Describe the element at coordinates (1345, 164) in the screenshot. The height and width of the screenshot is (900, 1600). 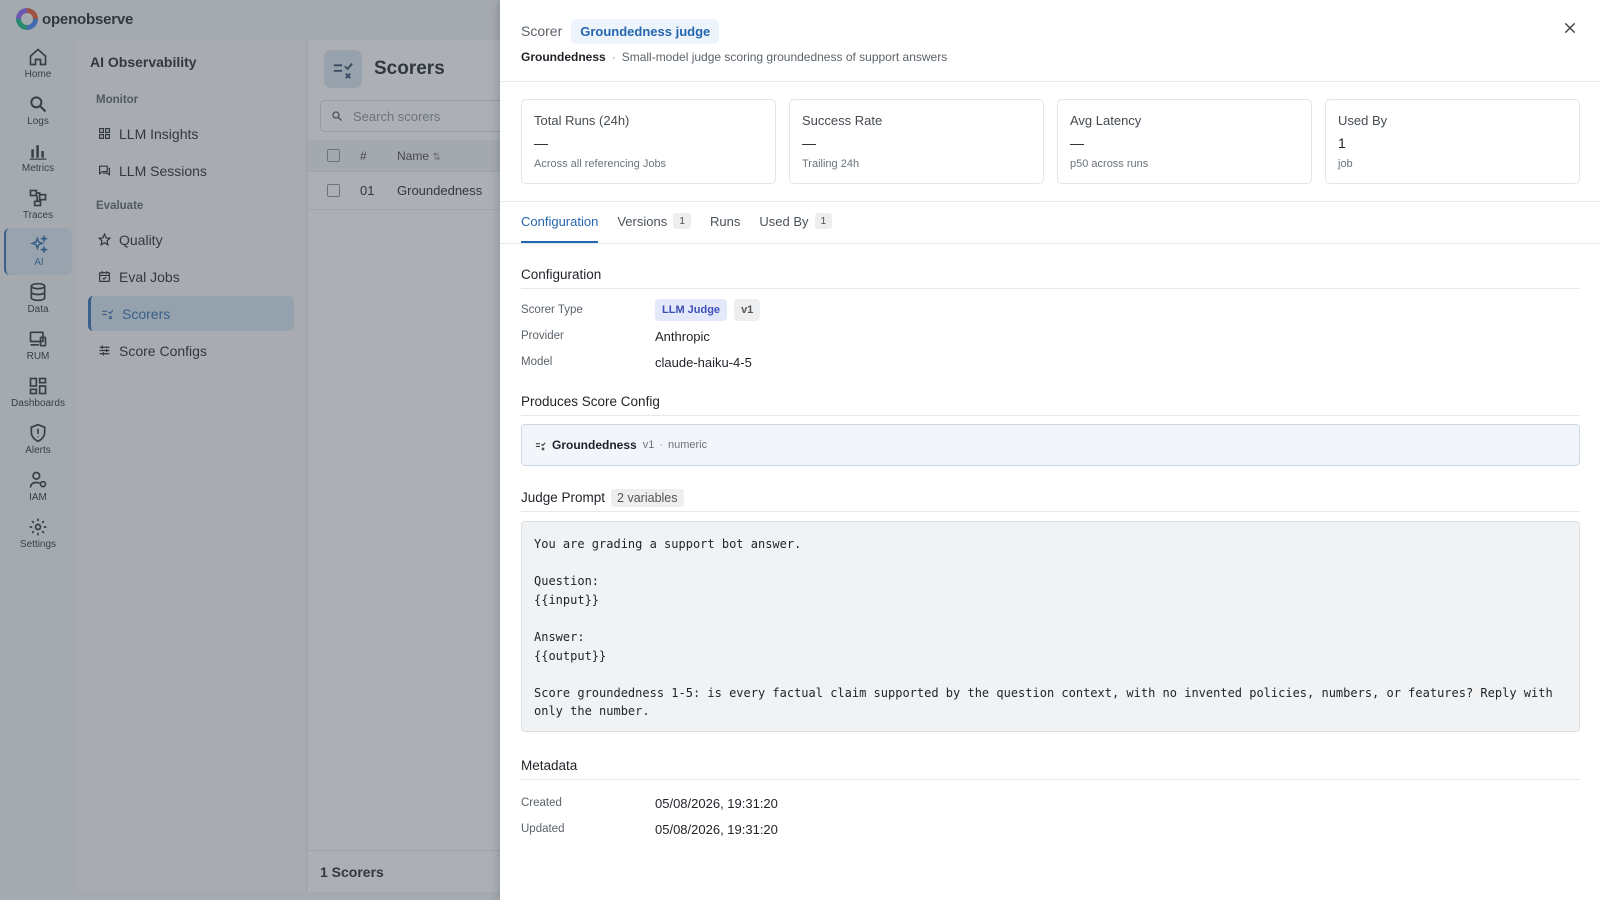
I see `stat-sub: job` at that location.